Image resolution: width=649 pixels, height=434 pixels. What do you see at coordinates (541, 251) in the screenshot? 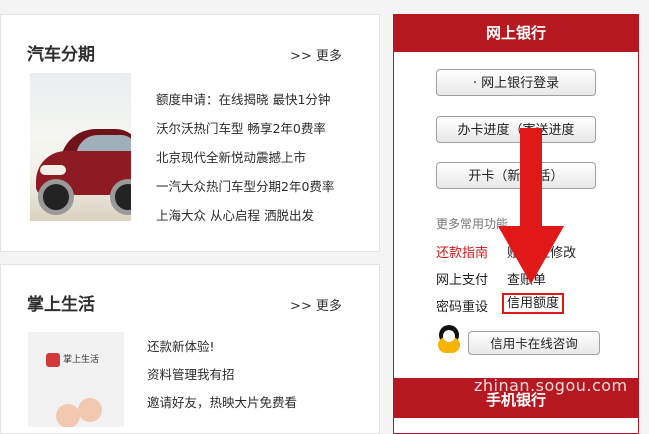
I see `account-address-link: 账 地址修改` at bounding box center [541, 251].